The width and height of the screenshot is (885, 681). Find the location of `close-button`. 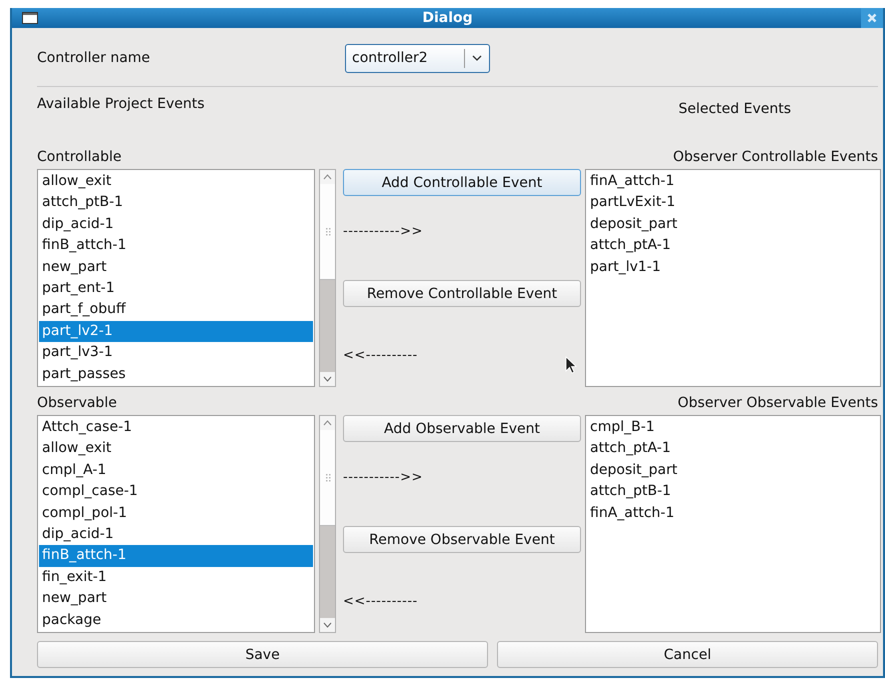

close-button is located at coordinates (872, 18).